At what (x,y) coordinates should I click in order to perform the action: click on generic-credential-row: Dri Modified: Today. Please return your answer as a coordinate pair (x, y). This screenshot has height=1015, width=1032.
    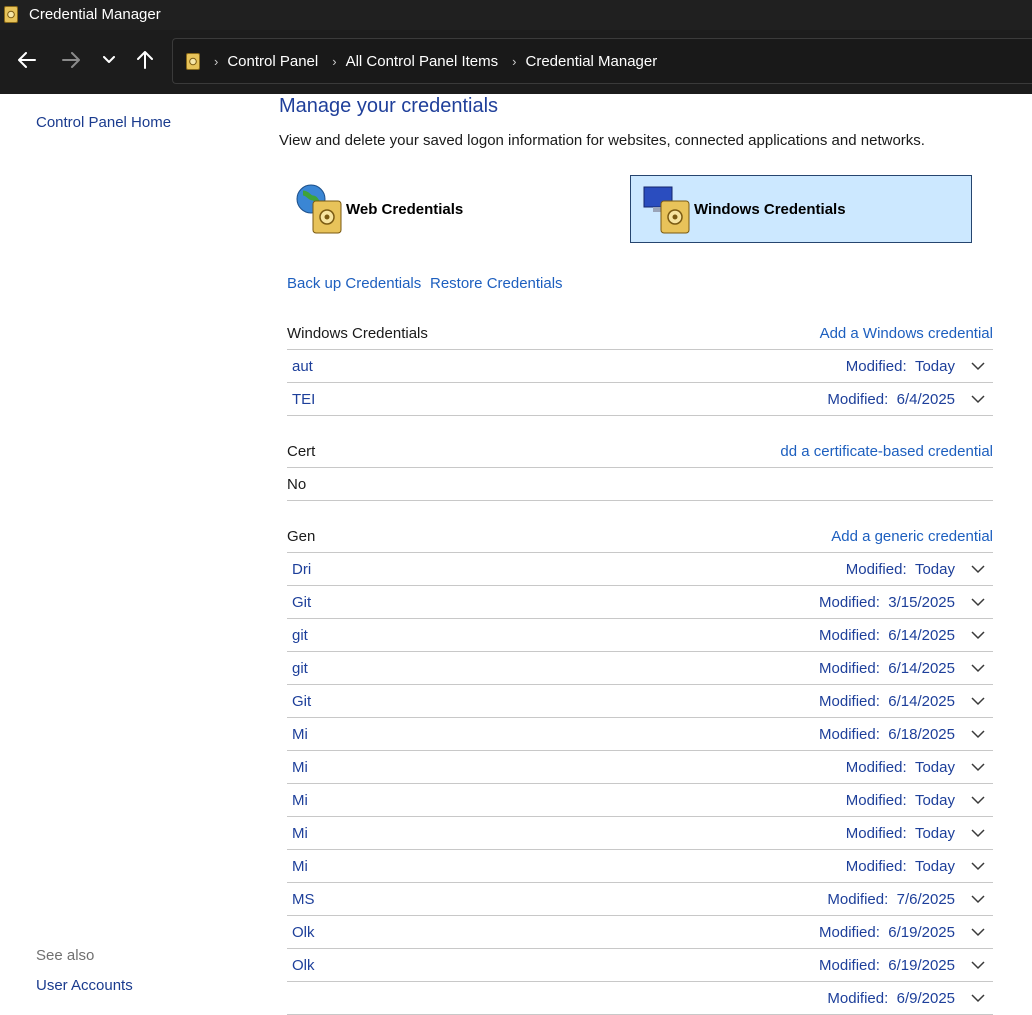
    Looking at the image, I should click on (640, 569).